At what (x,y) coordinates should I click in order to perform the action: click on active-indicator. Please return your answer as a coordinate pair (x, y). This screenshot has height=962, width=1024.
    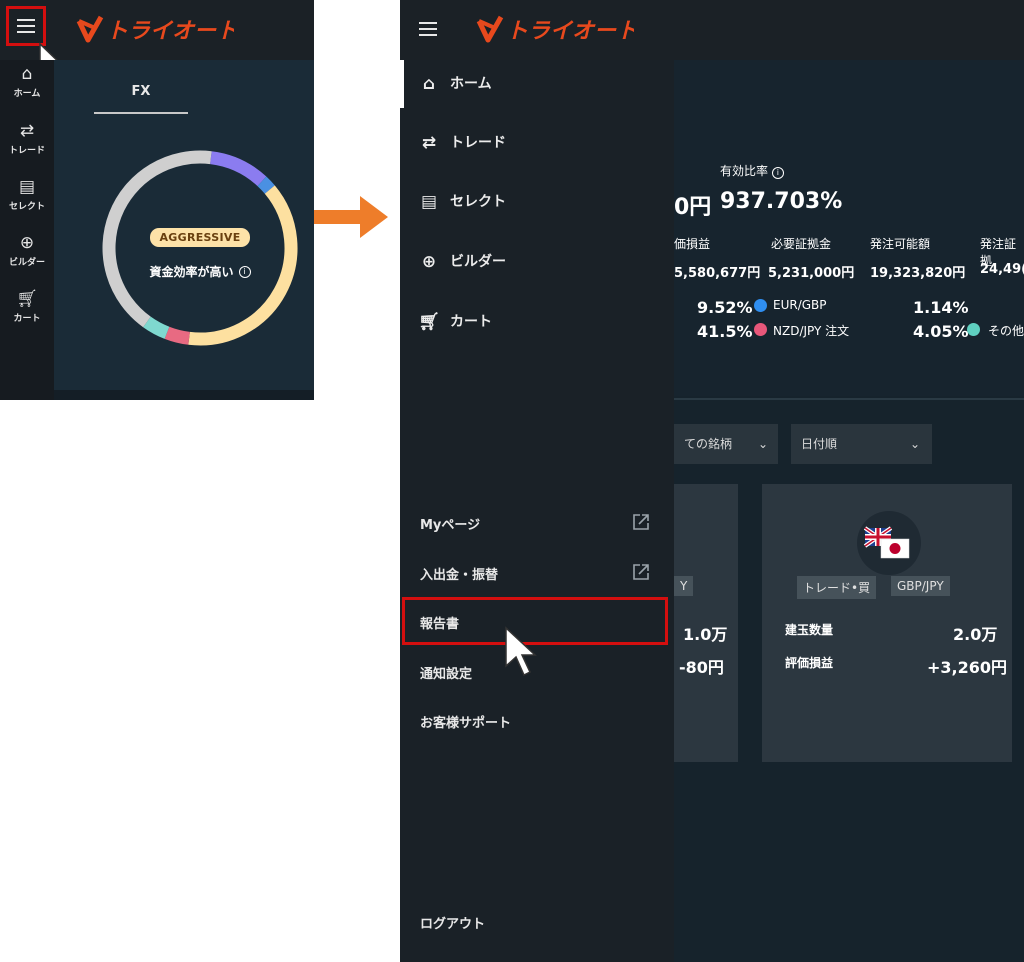
    Looking at the image, I should click on (402, 84).